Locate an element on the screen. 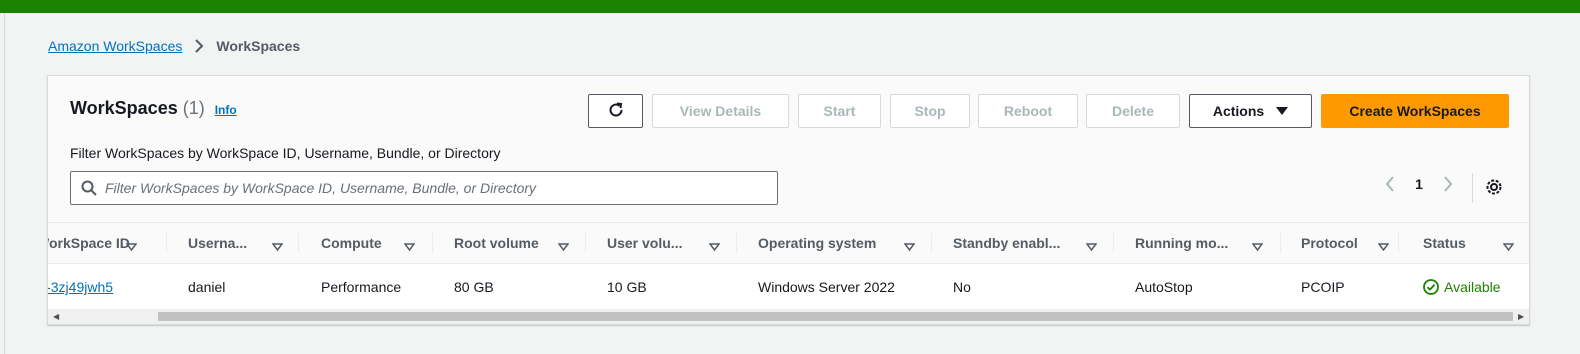 The width and height of the screenshot is (1580, 354). actions-label: Actions is located at coordinates (1238, 111).